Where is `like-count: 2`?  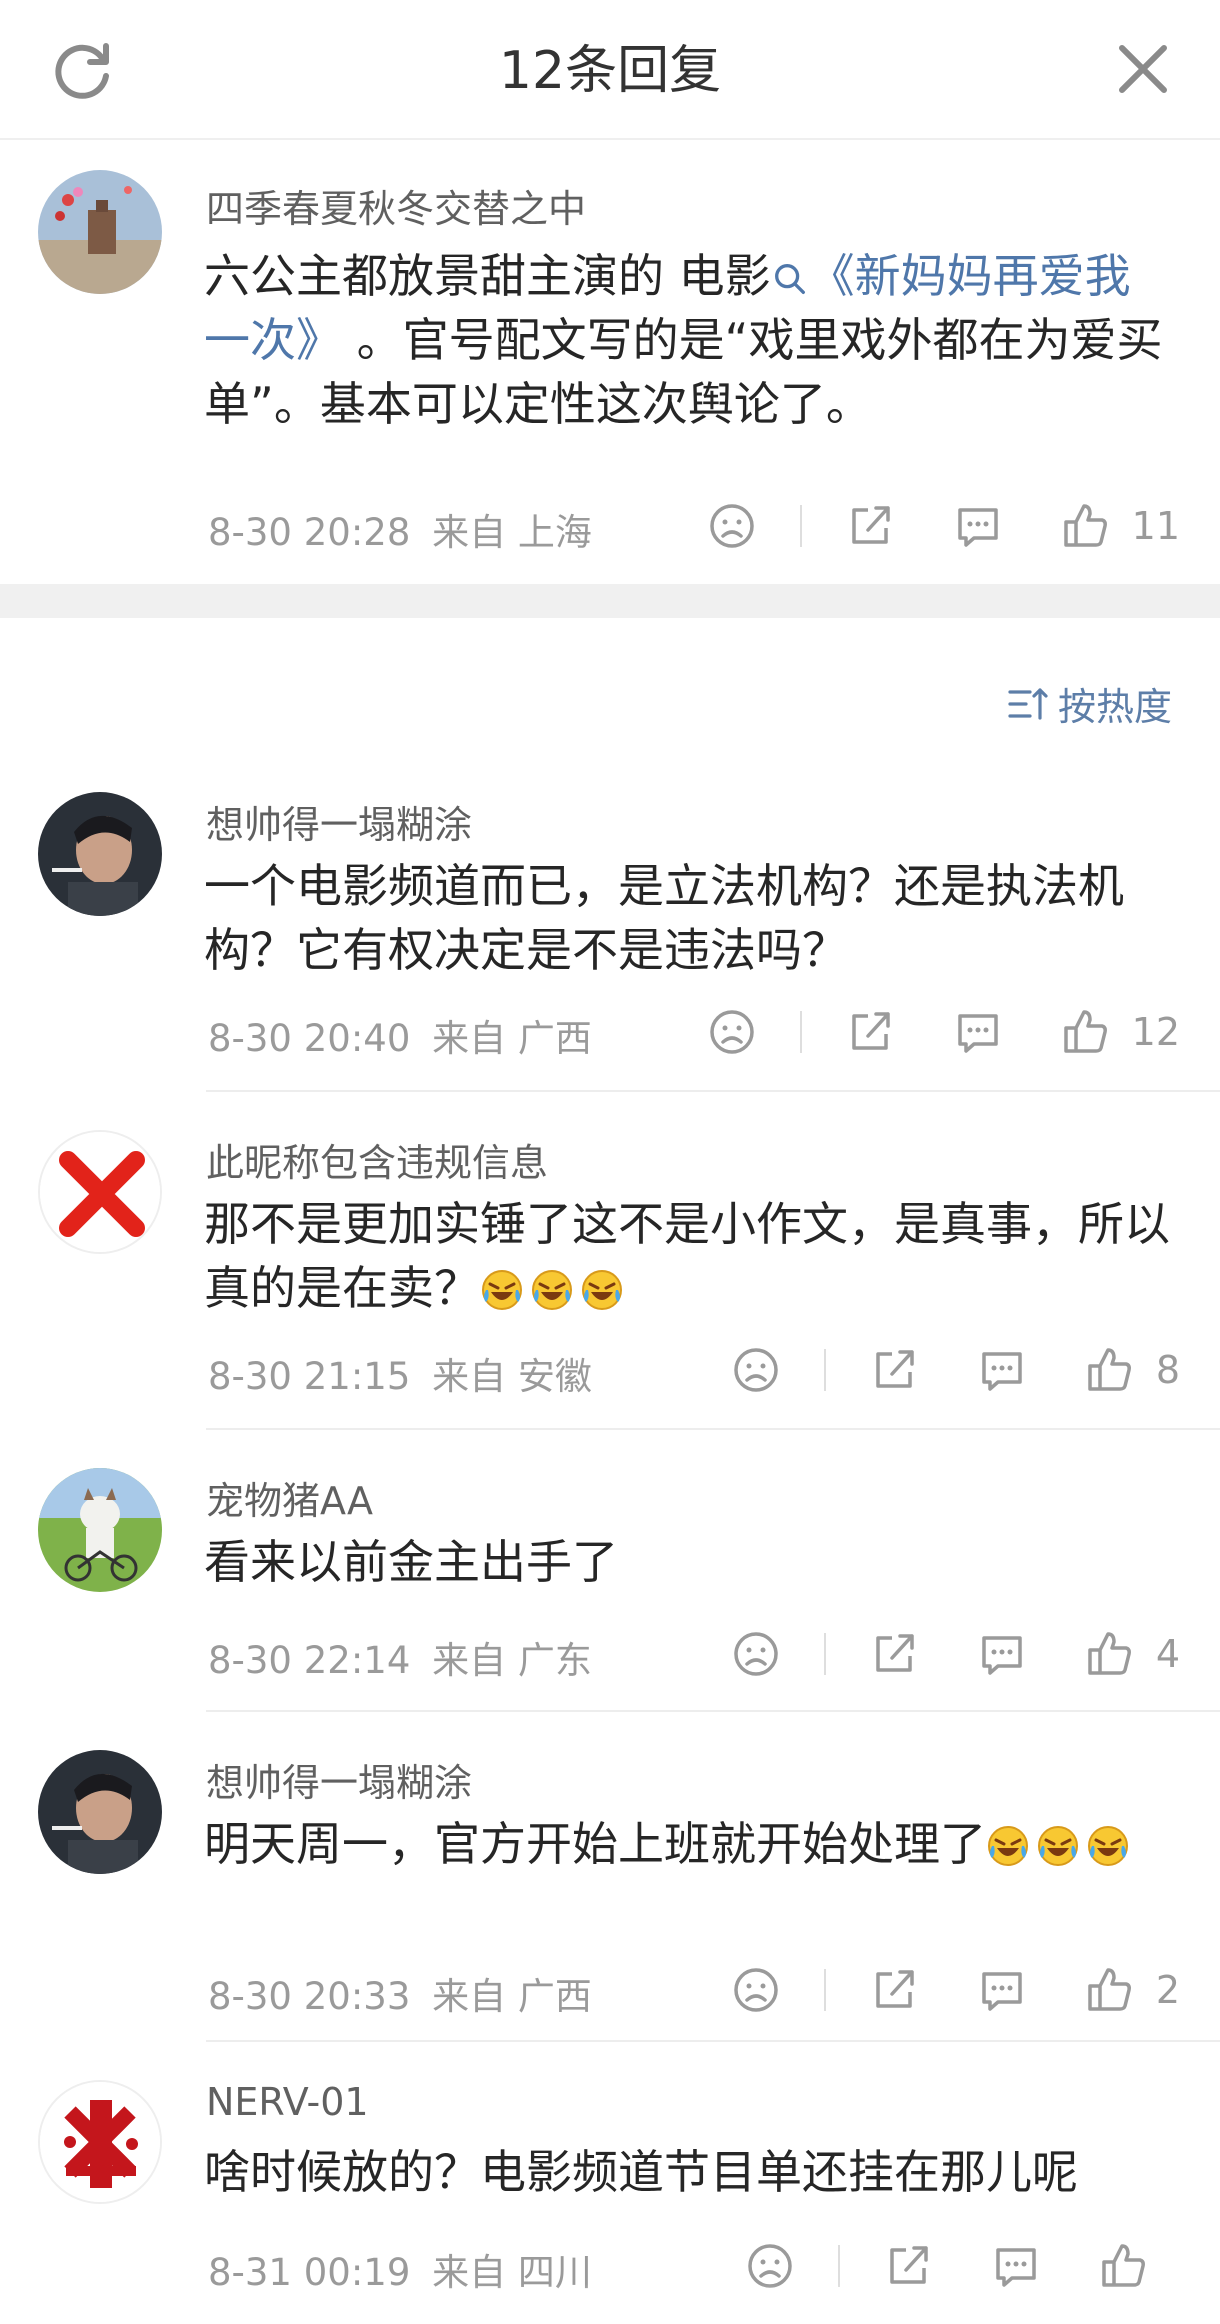
like-count: 2 is located at coordinates (1167, 1990).